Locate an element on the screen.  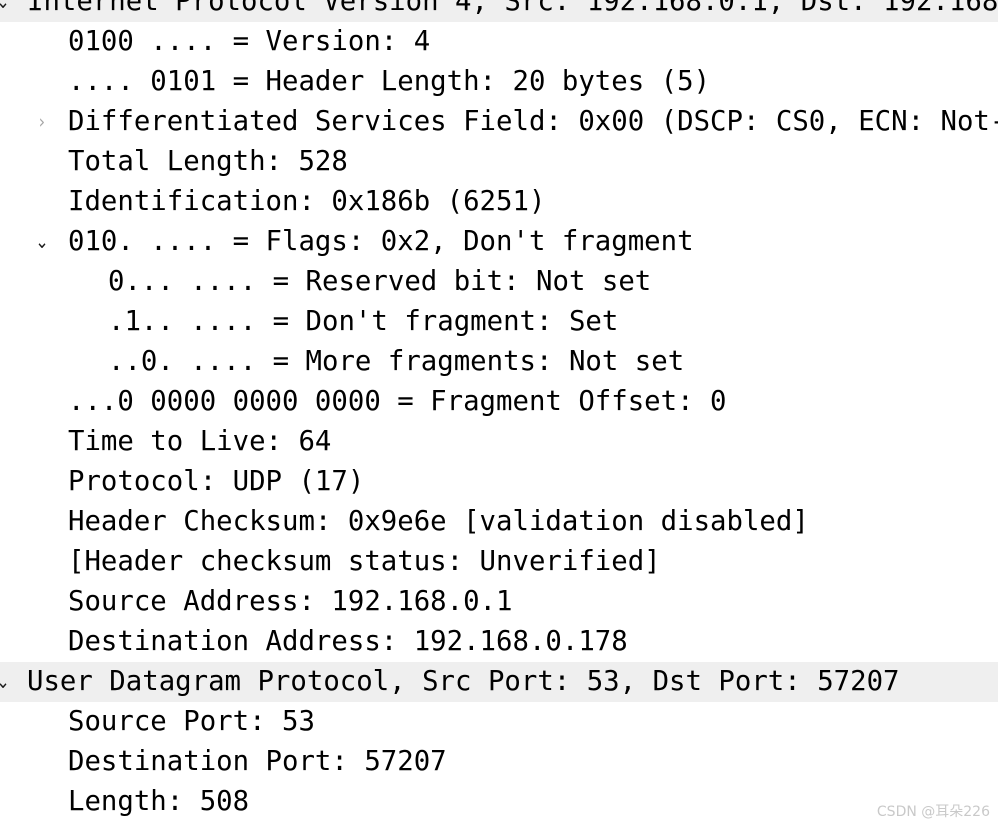
tree-row-fragment-offset: ...0 0000 0000 0000 = Fragment Offset: 0 is located at coordinates (499, 402).